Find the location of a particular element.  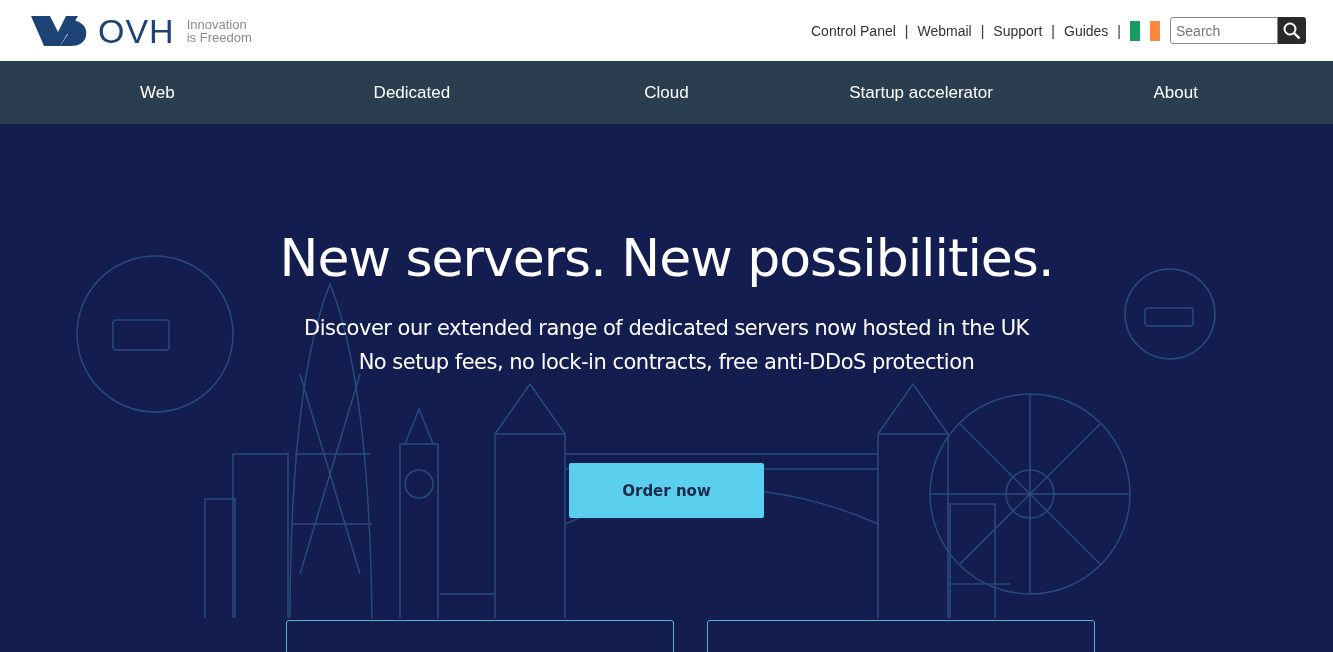

logo-wordmark: OVH is located at coordinates (136, 30).